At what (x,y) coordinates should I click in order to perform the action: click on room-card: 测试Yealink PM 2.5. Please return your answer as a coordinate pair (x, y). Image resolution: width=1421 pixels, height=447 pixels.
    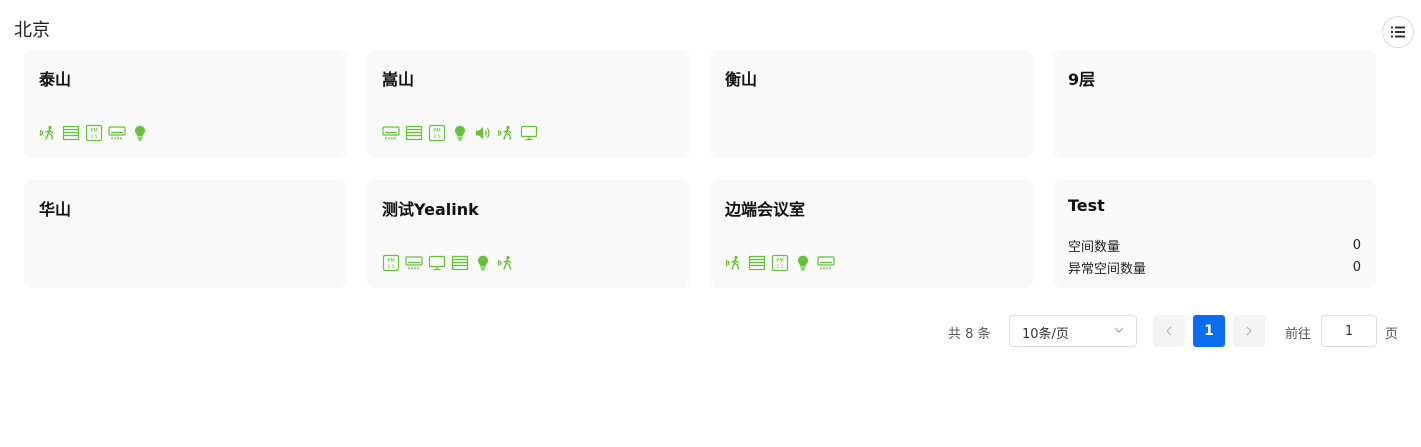
    Looking at the image, I should click on (528, 234).